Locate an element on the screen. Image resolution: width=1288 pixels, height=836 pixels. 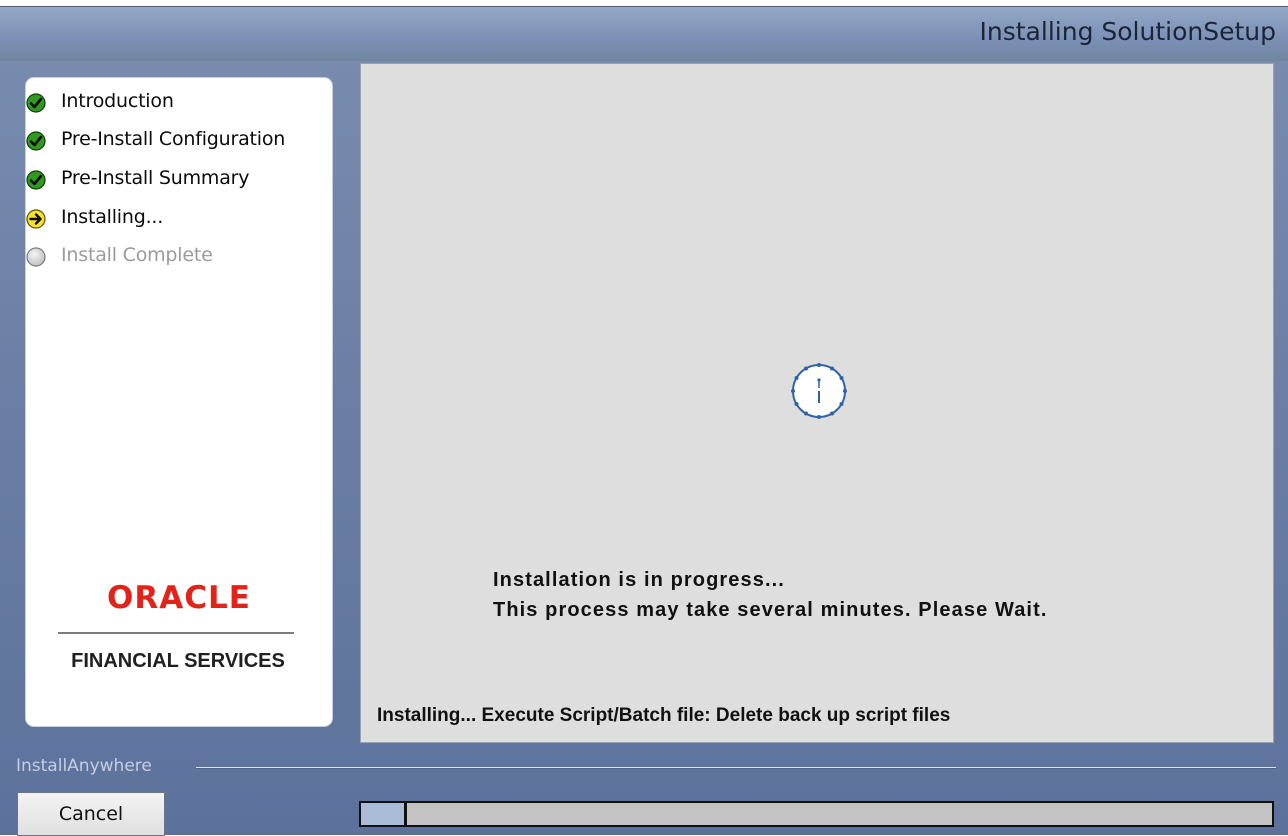
brand-divider is located at coordinates (176, 633).